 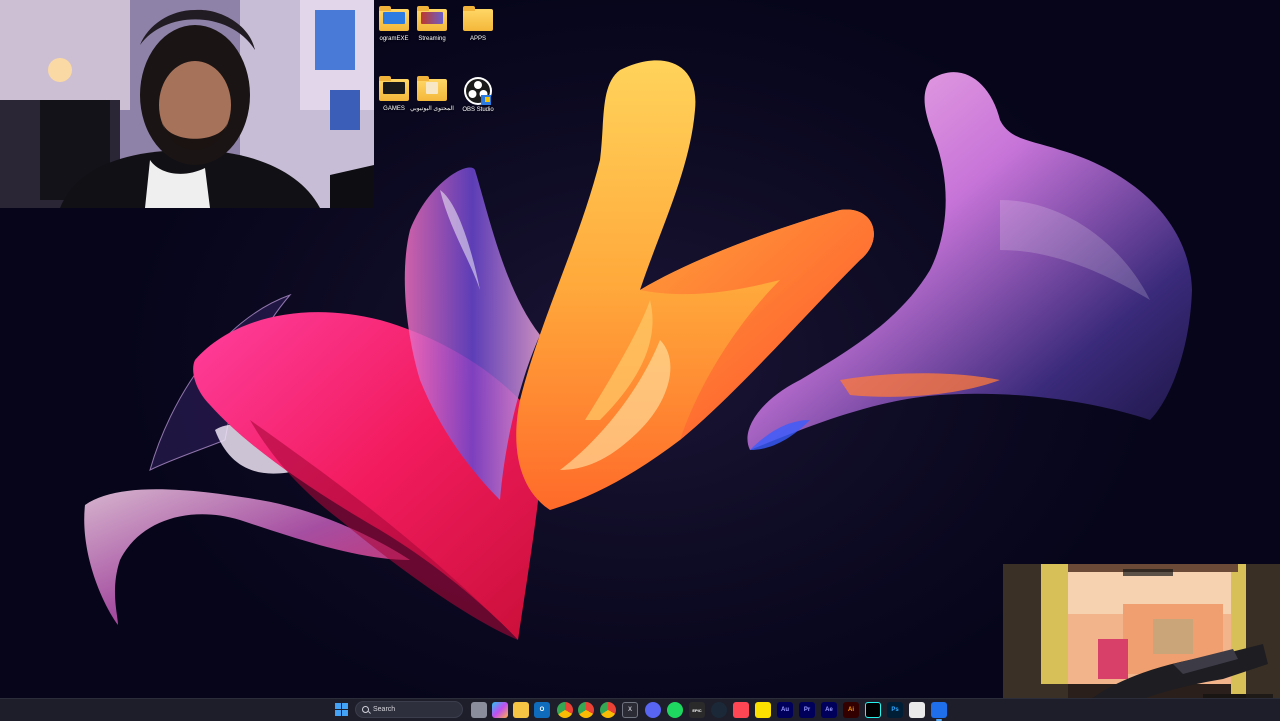 I want to click on folder-icon, so click(x=478, y=18).